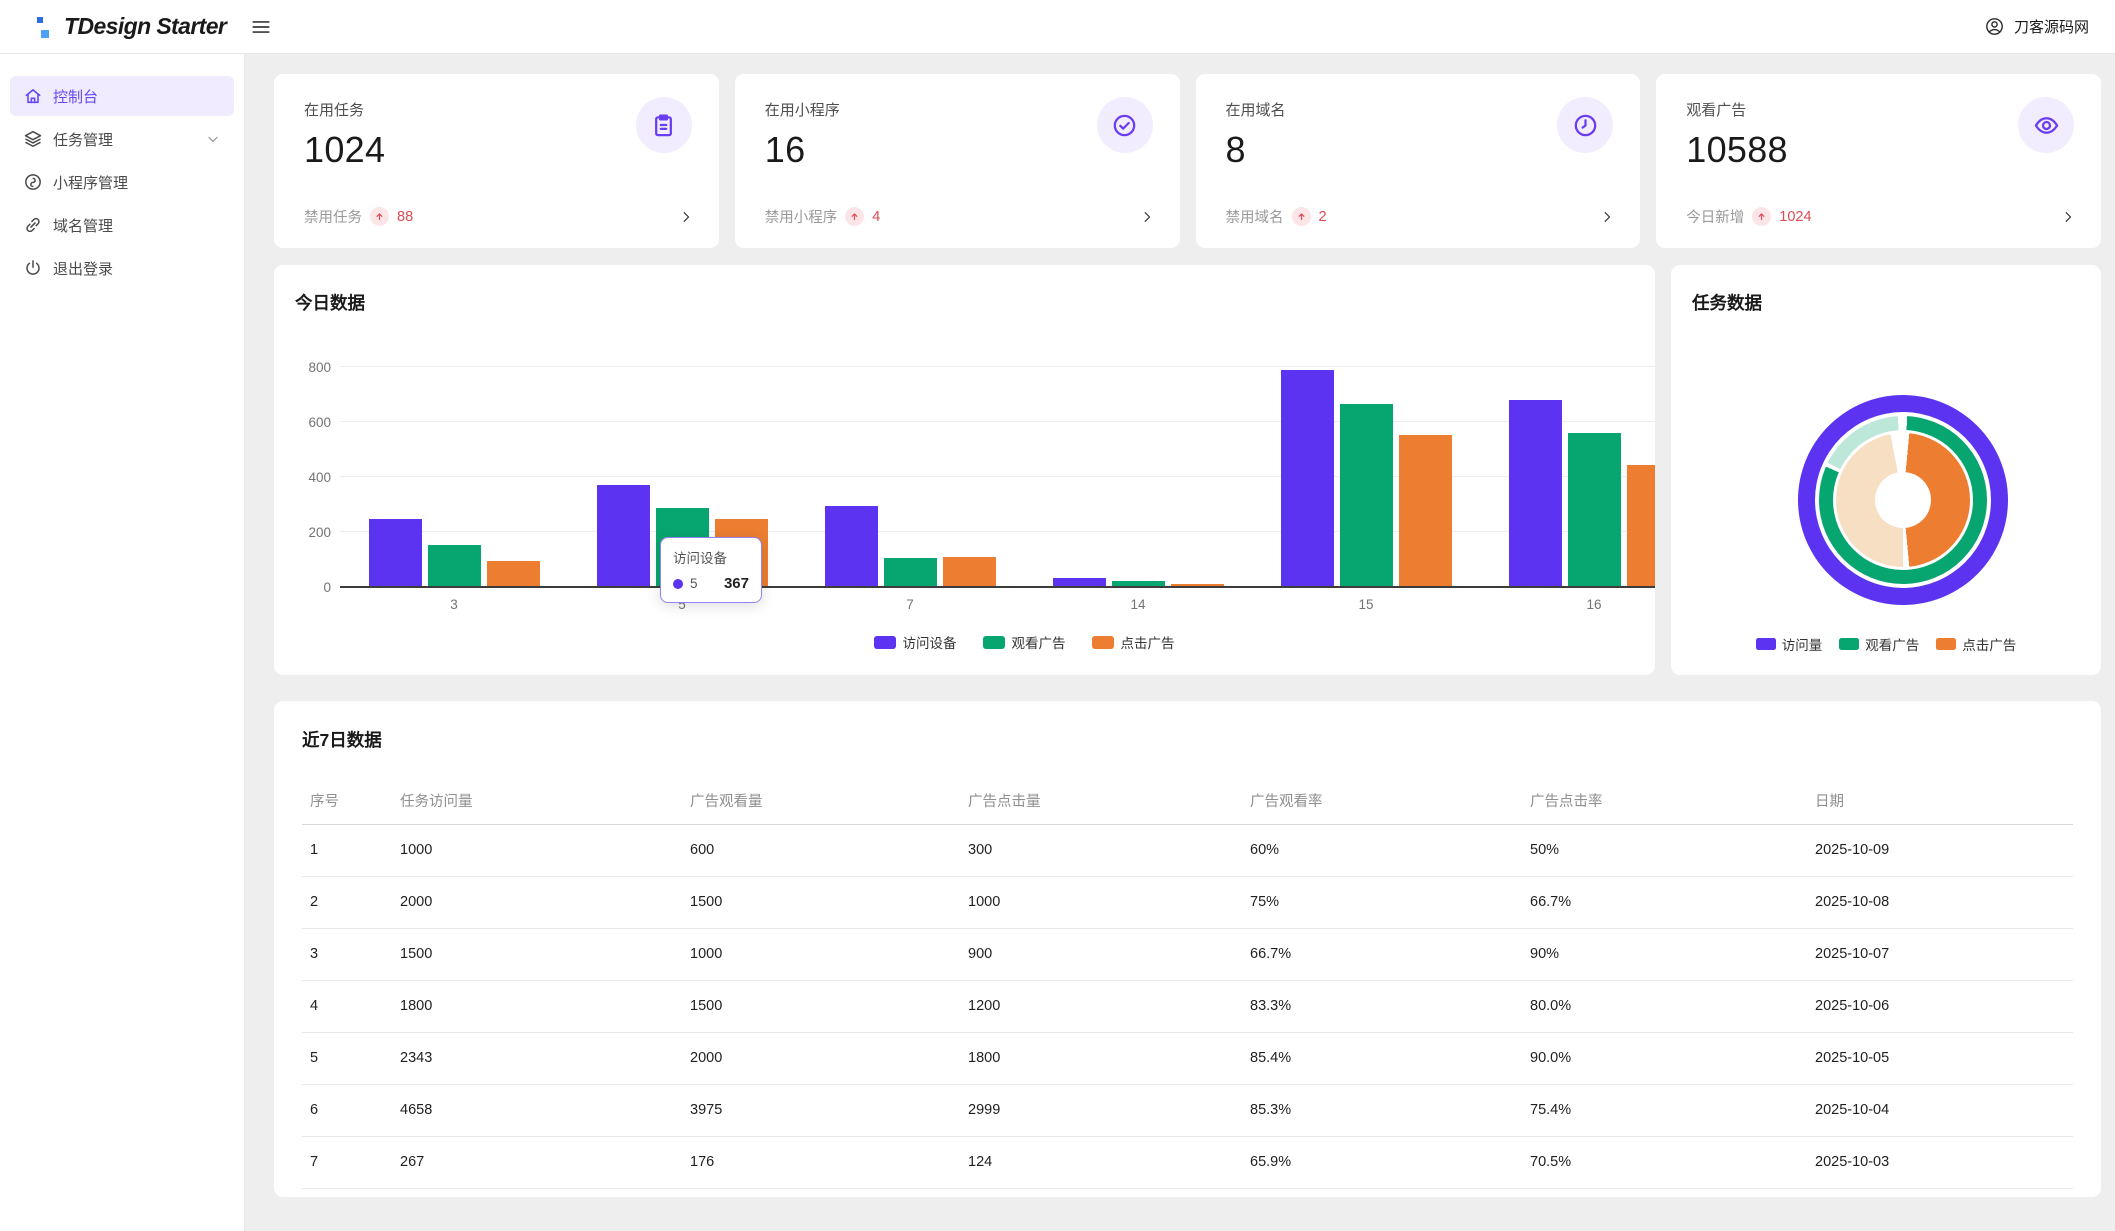 Image resolution: width=2115 pixels, height=1231 pixels. Describe the element at coordinates (821, 1058) in the screenshot. I see `table-cell: 2000` at that location.